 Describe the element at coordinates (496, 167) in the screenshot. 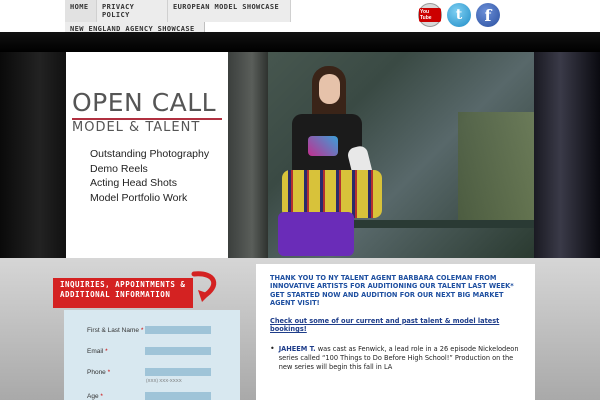

I see `background-greenery` at that location.